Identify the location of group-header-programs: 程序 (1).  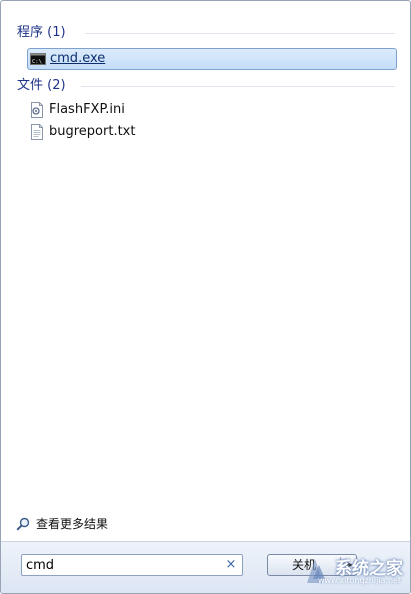
(41, 32).